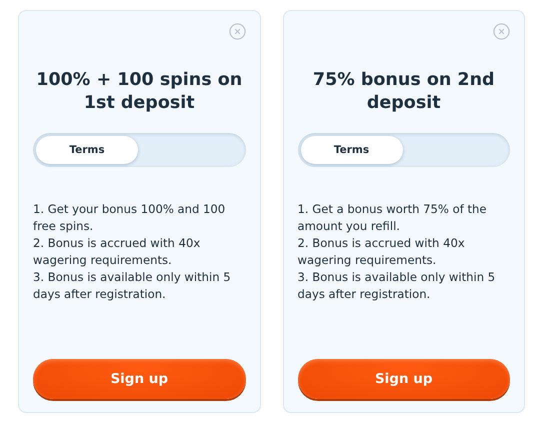  What do you see at coordinates (139, 92) in the screenshot?
I see `offer-title: 100% + 100 spins on 1st deposit` at bounding box center [139, 92].